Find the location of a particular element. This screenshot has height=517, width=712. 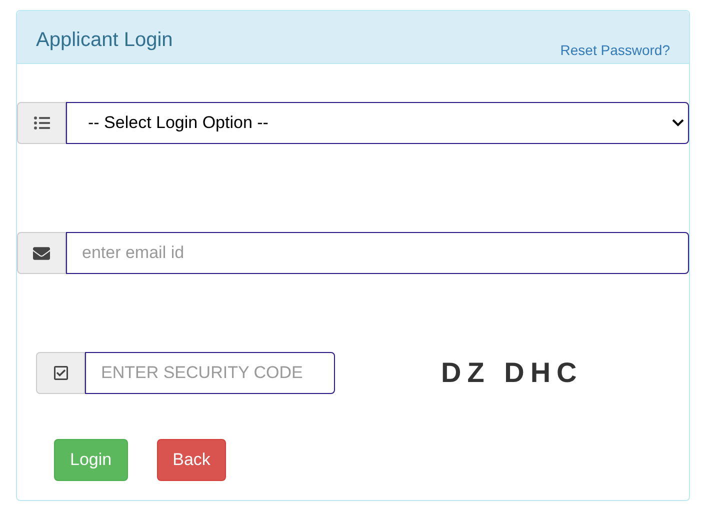

back-button: Back is located at coordinates (191, 460).